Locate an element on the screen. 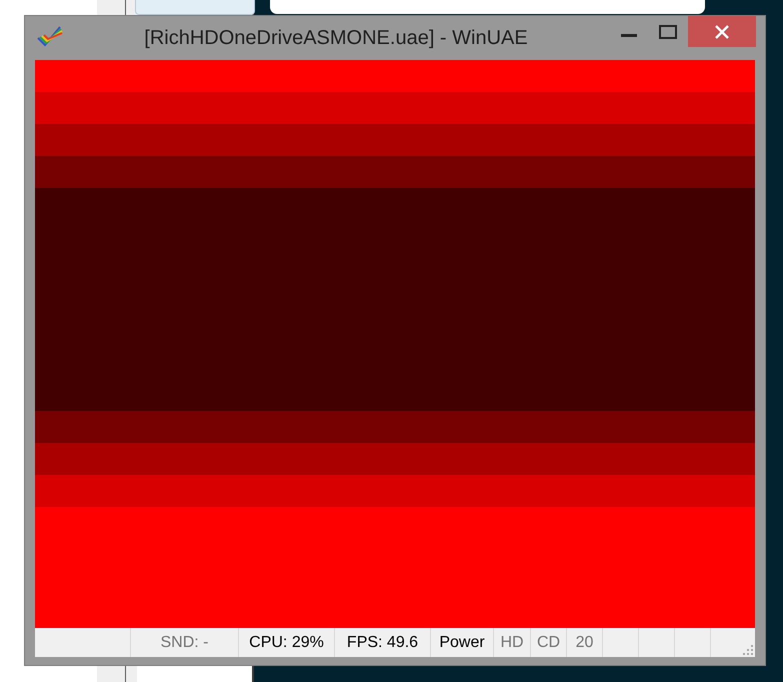  checkmark-icon is located at coordinates (50, 37).